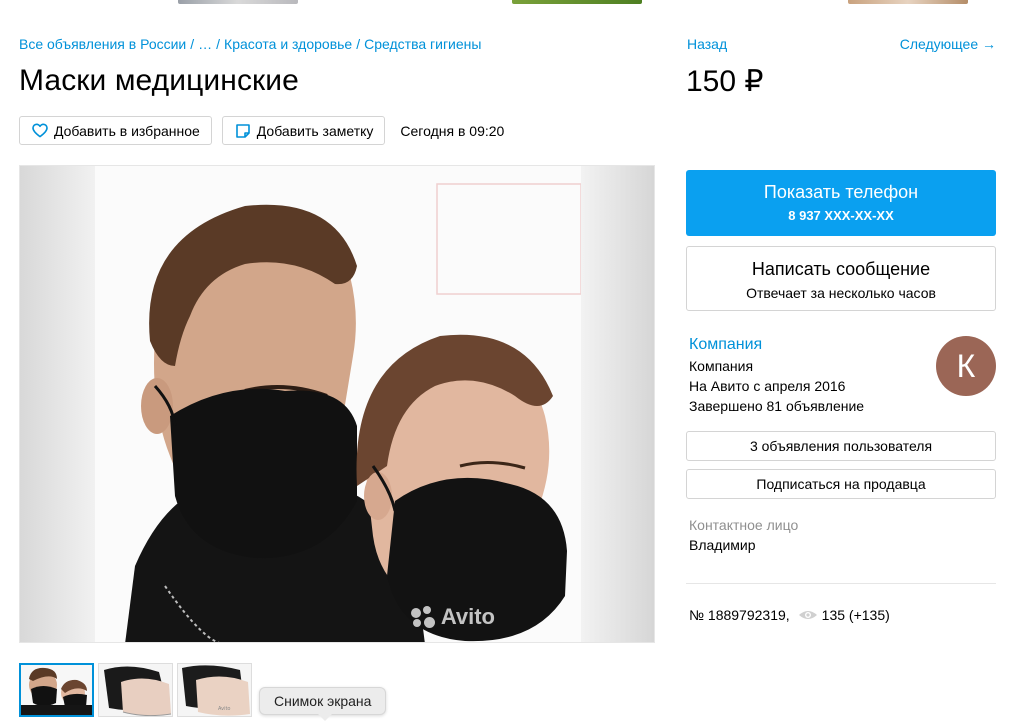 The image size is (1031, 722). What do you see at coordinates (616, 404) in the screenshot?
I see `gallery-blur-right` at bounding box center [616, 404].